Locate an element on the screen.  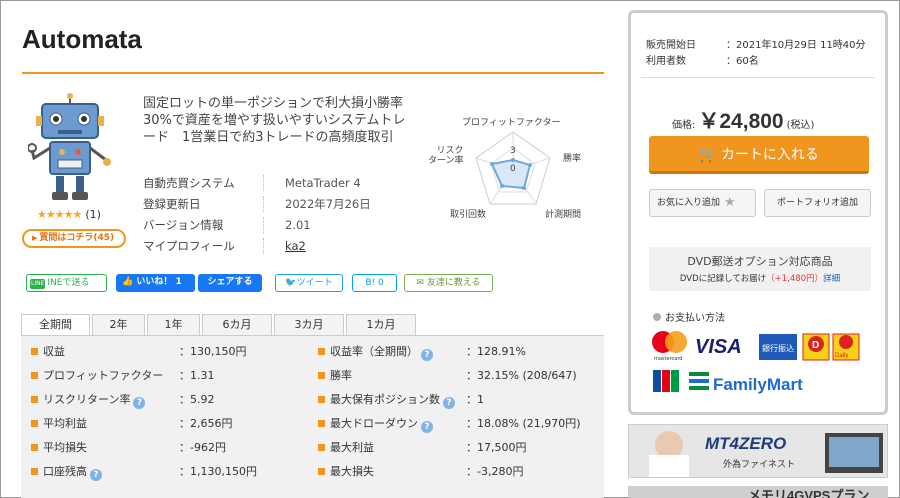
stat-value: ：17,500円 is located at coordinates (496, 447).